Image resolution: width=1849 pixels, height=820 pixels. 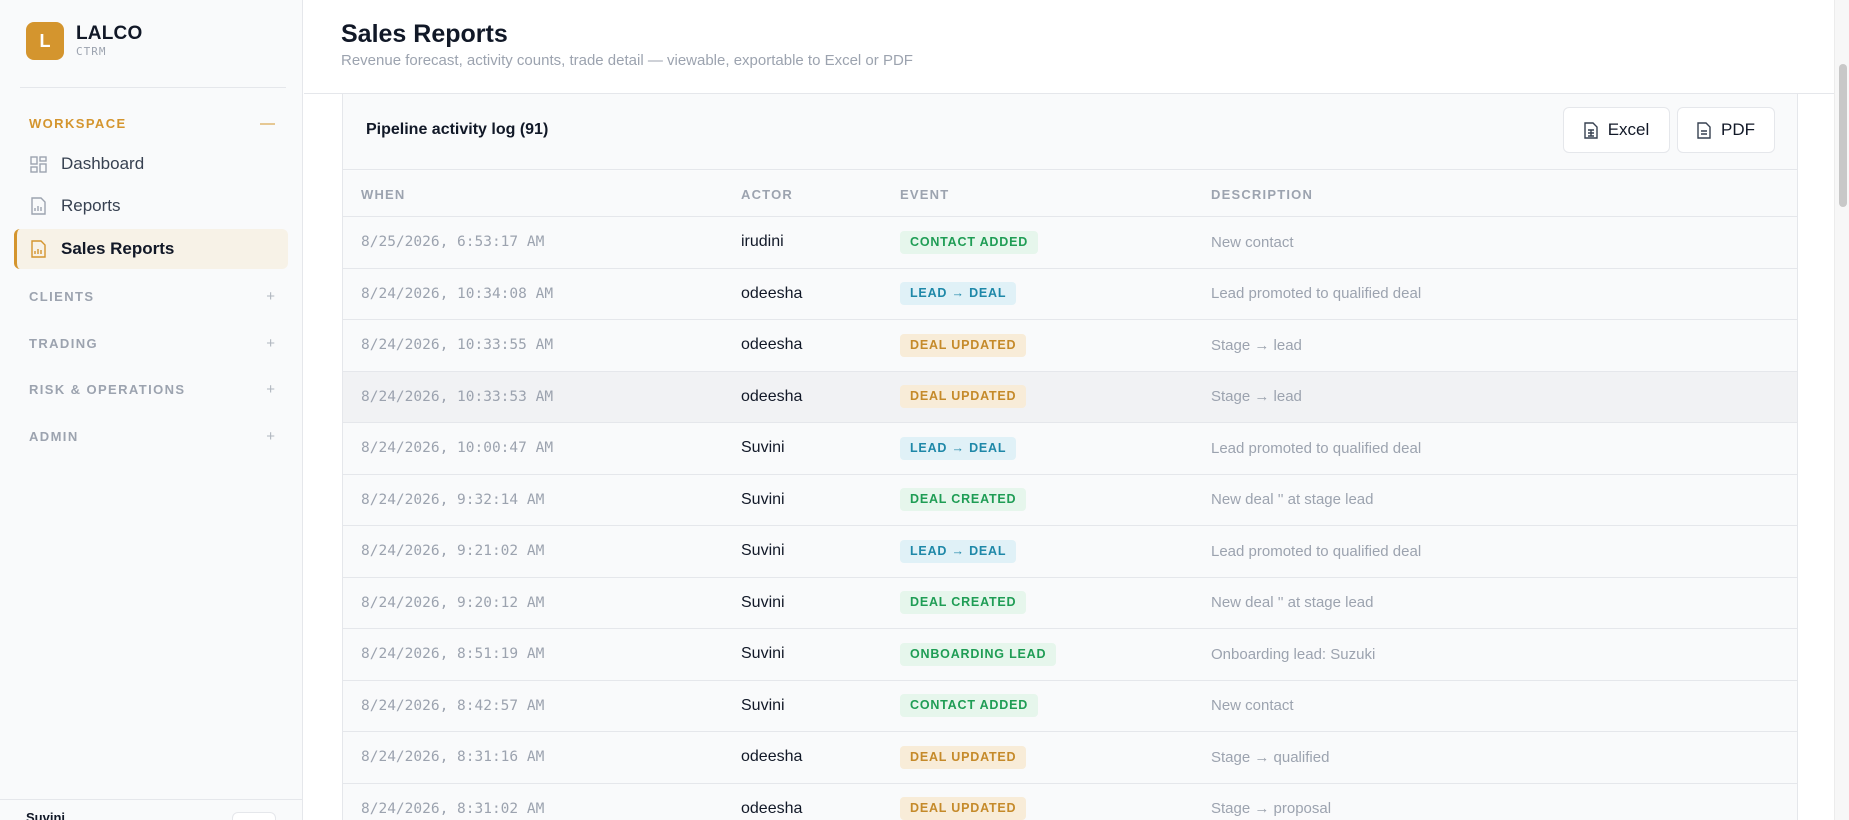 I want to click on section-admin-label: ADMIN, so click(x=54, y=436).